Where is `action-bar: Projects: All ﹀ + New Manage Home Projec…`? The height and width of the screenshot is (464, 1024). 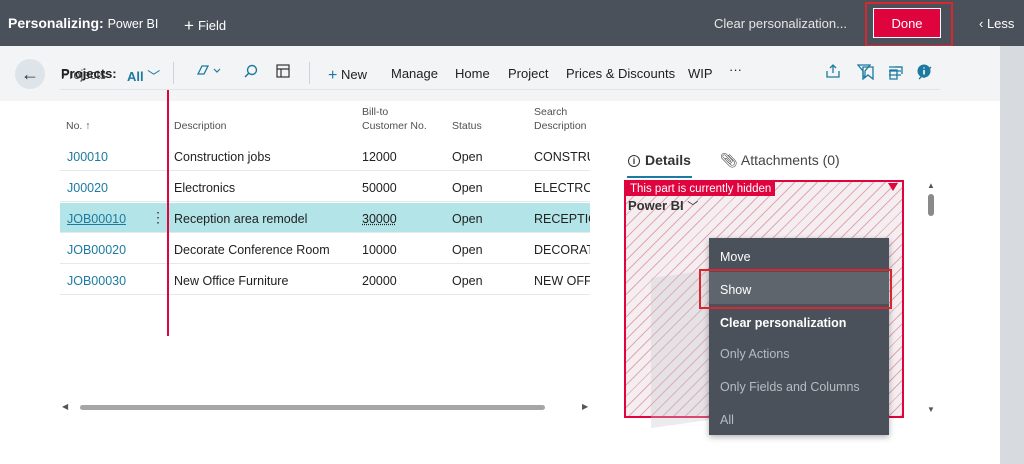
action-bar: Projects: All ﹀ + New Manage Home Projec… is located at coordinates (500, 73).